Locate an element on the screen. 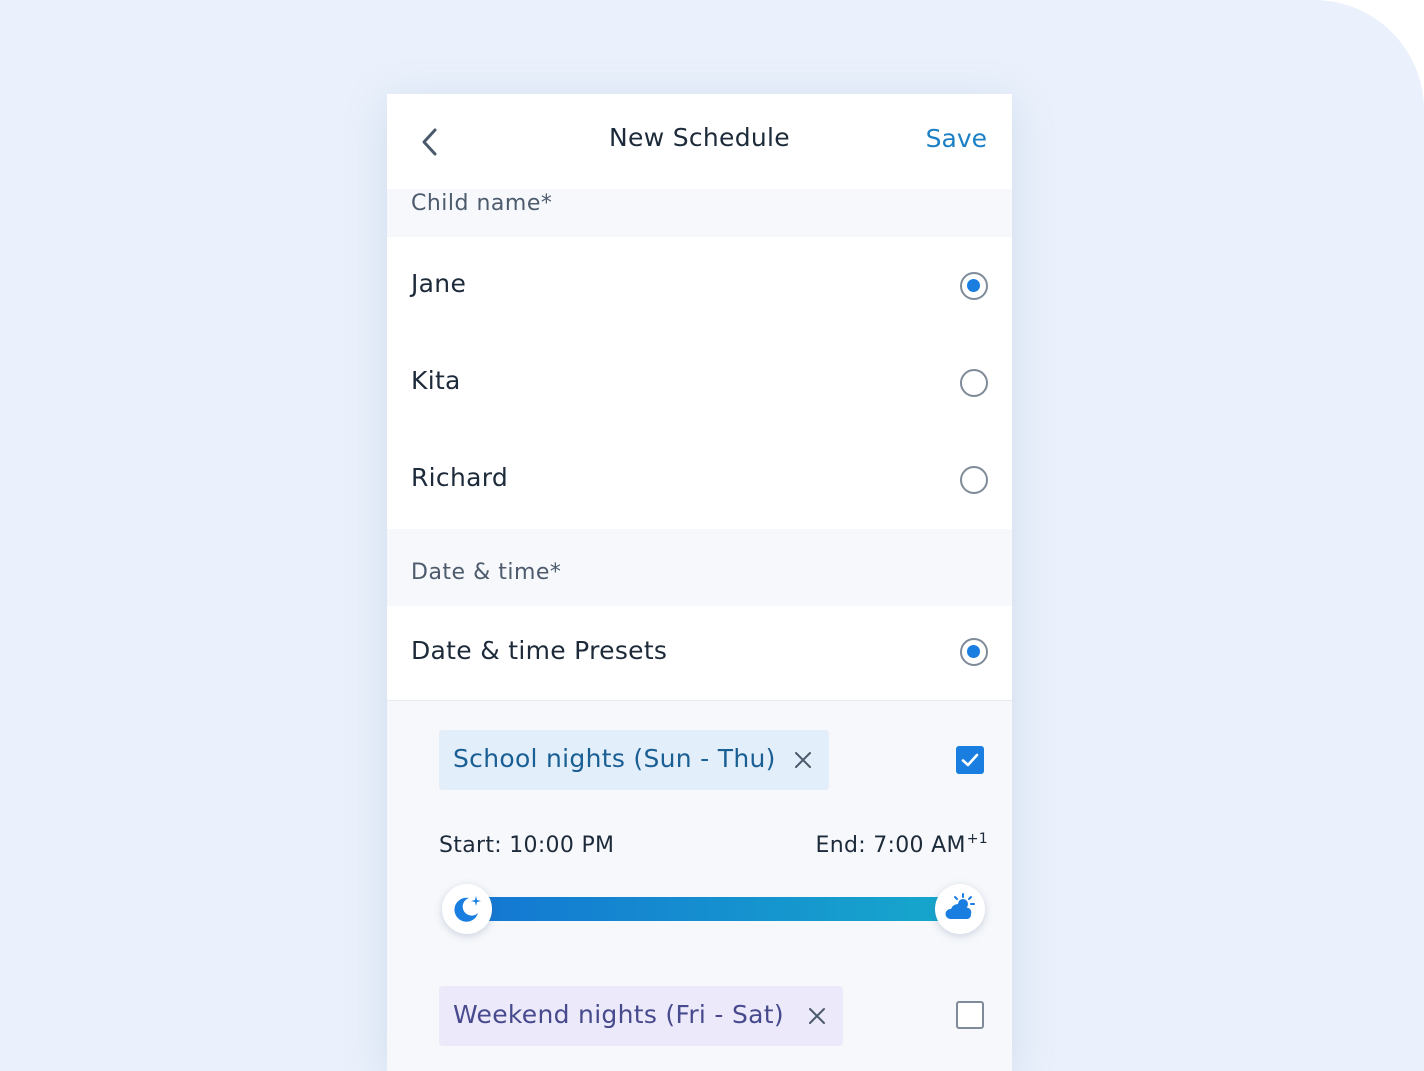 The height and width of the screenshot is (1071, 1424). sun-cloud-icon is located at coordinates (960, 906).